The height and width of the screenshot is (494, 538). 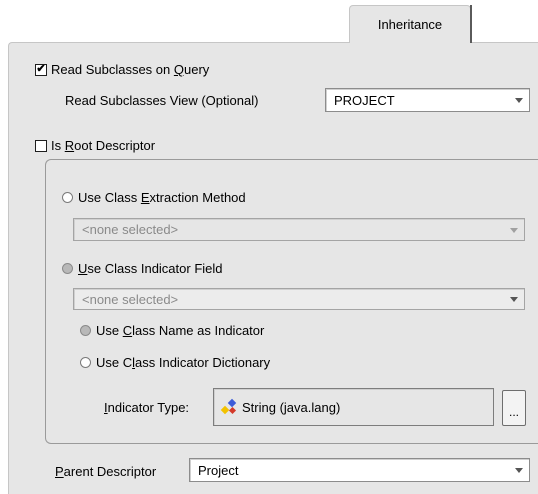 What do you see at coordinates (228, 406) in the screenshot?
I see `java-class-icon` at bounding box center [228, 406].